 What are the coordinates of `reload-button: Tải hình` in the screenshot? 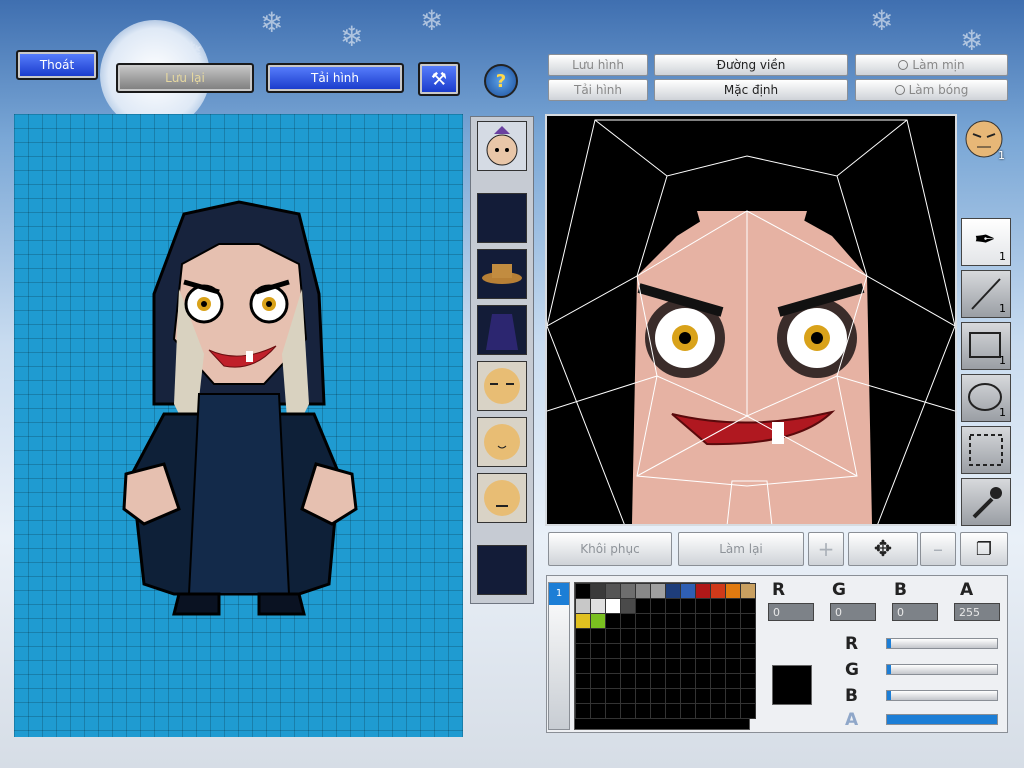 It's located at (335, 78).